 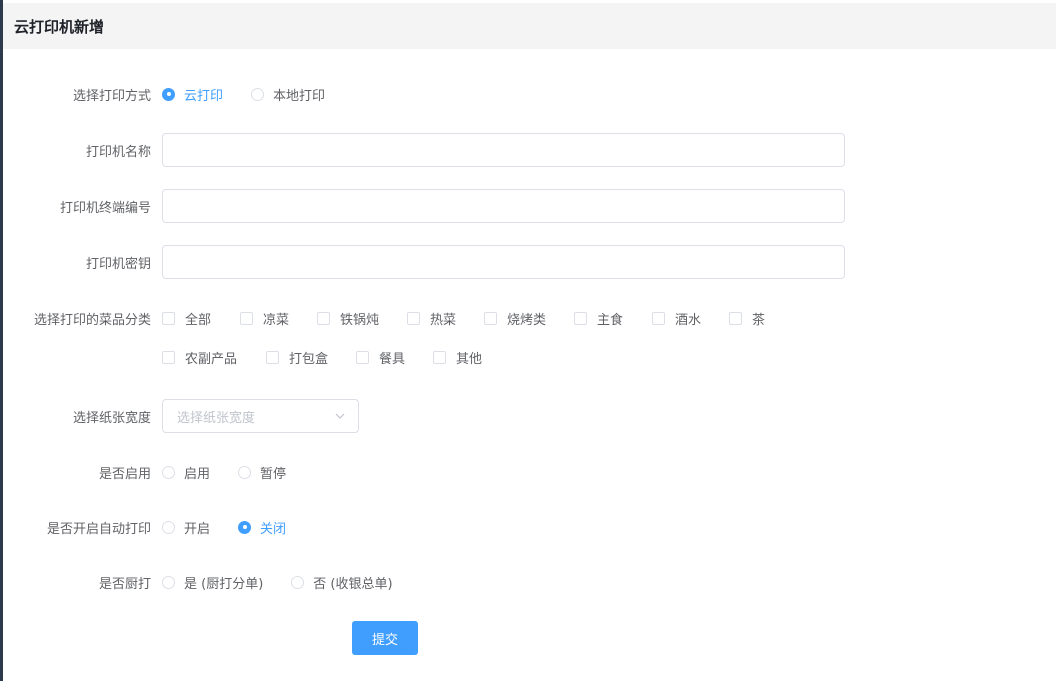 I want to click on category-checkbox: 热菜, so click(x=431, y=318).